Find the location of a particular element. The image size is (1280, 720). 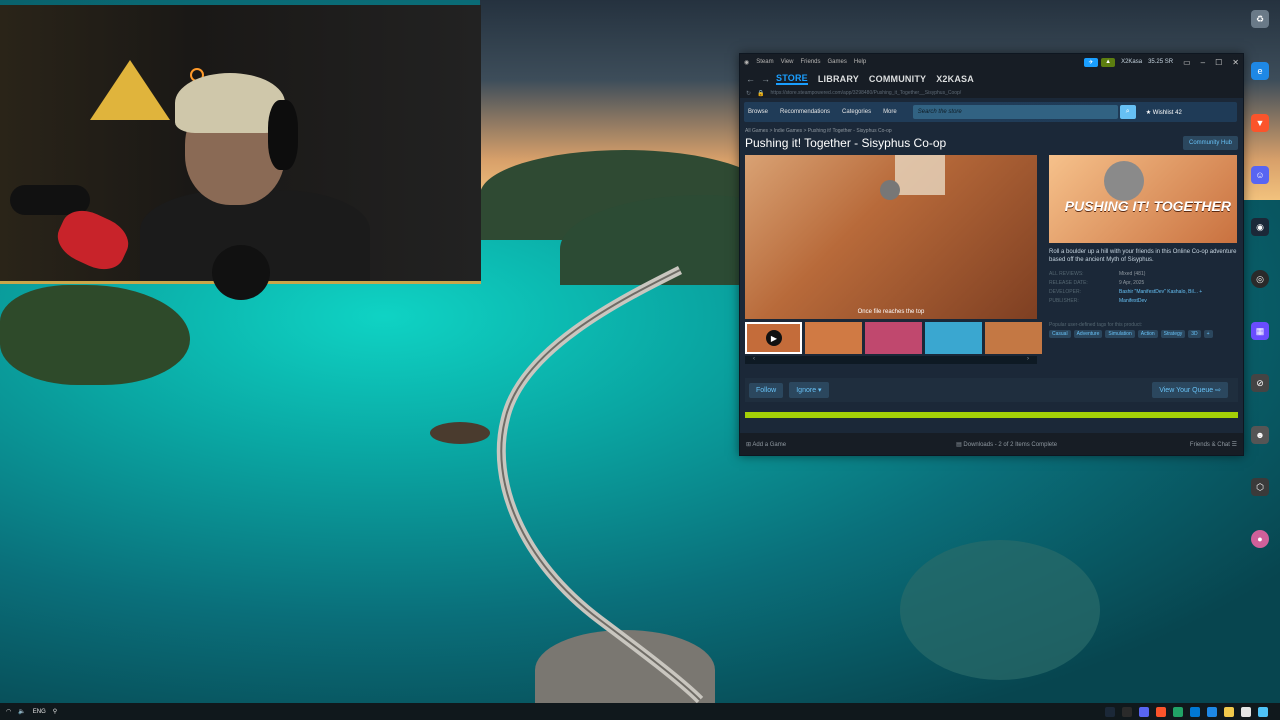

desktop-icon-recycle-bin: ♻ is located at coordinates (1260, 36).